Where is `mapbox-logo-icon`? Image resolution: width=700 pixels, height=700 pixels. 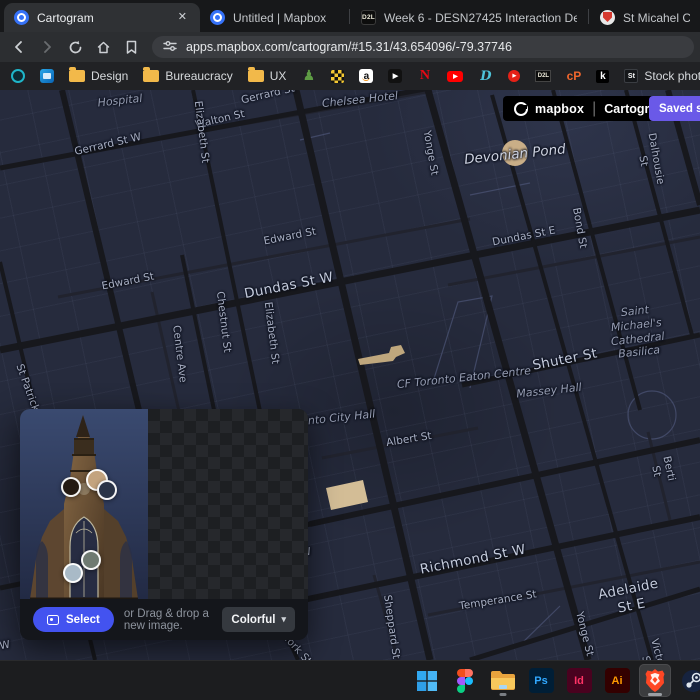
mapbox-logo-icon is located at coordinates (521, 108).